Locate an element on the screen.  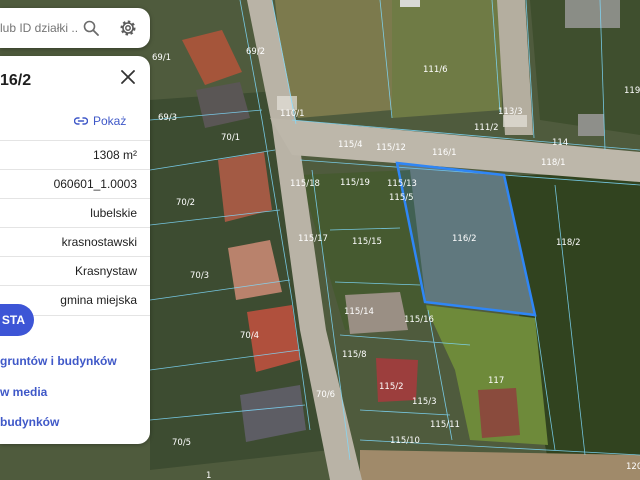
parcel-number-label: 118/2 is located at coordinates (568, 243).